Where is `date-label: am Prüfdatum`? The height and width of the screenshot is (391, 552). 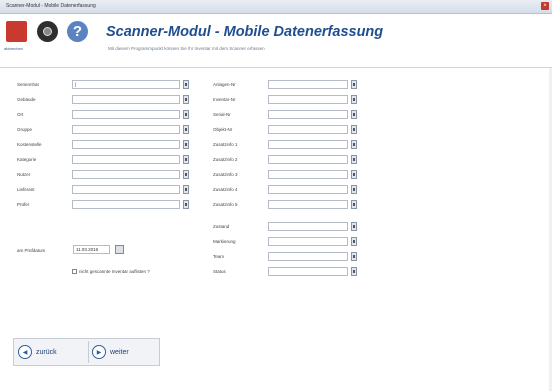 date-label: am Prüfdatum is located at coordinates (31, 250).